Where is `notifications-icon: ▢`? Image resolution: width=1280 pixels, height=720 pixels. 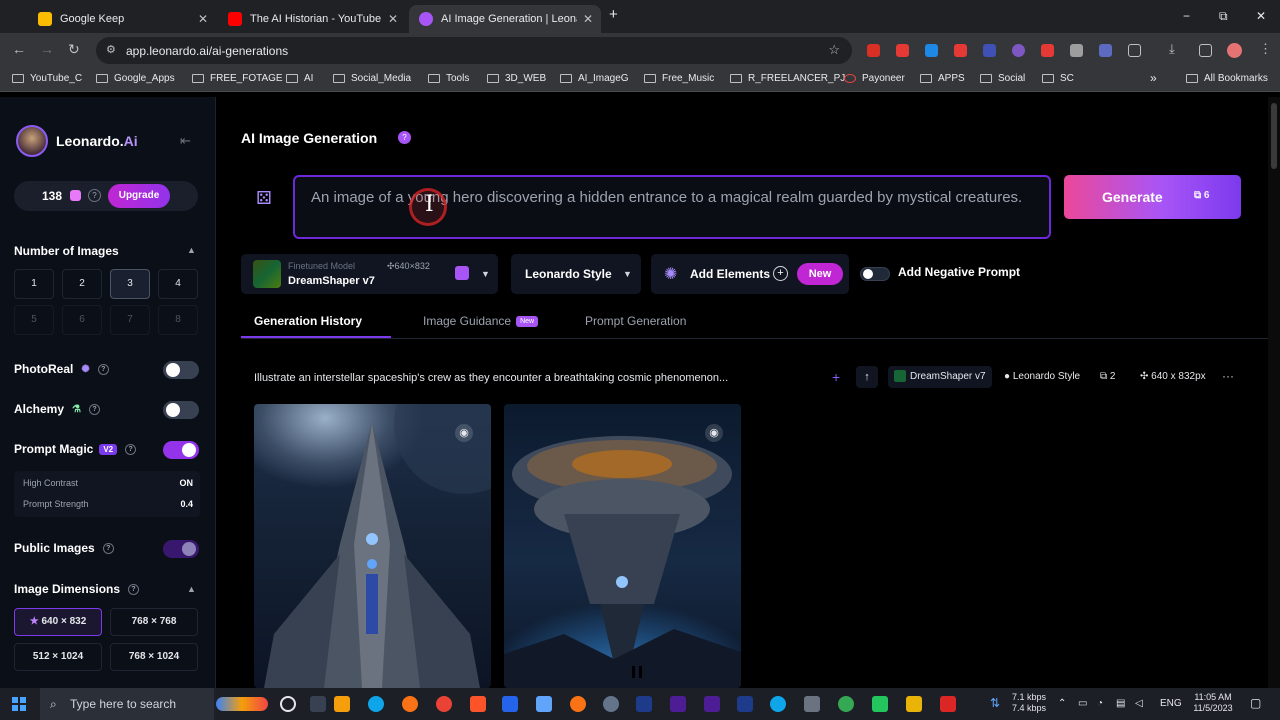
notifications-icon: ▢ is located at coordinates (1255, 703).